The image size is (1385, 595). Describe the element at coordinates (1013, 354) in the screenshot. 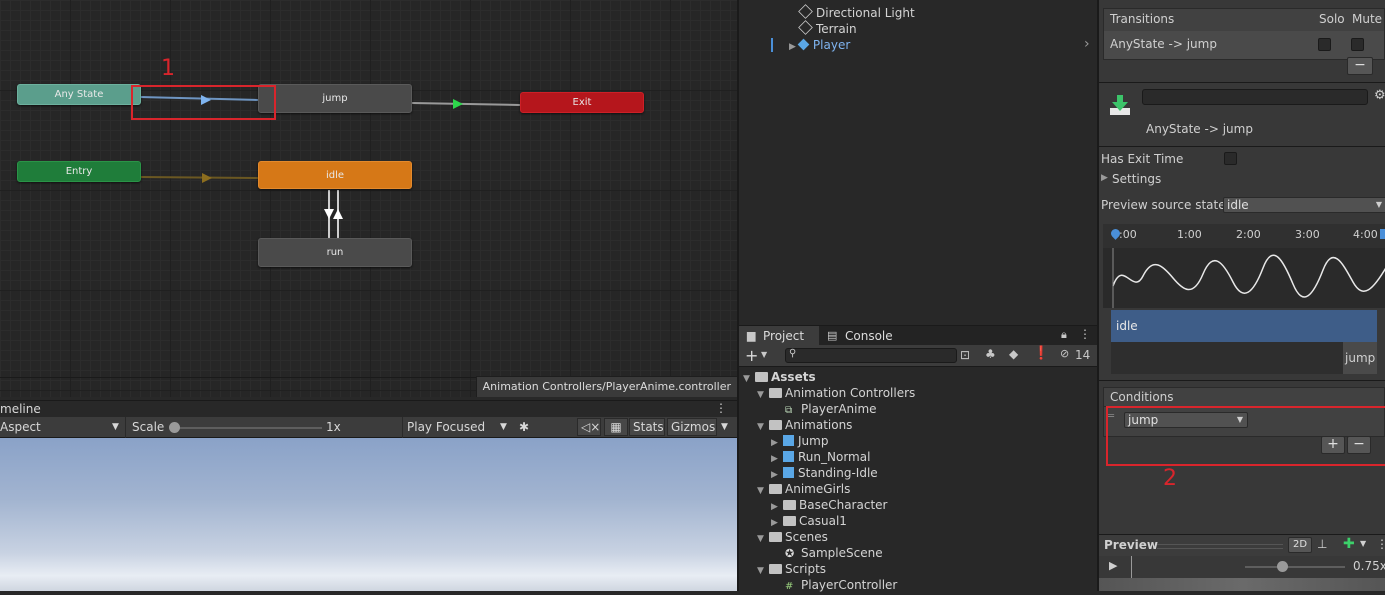

I see `tag-icon: ◆` at that location.